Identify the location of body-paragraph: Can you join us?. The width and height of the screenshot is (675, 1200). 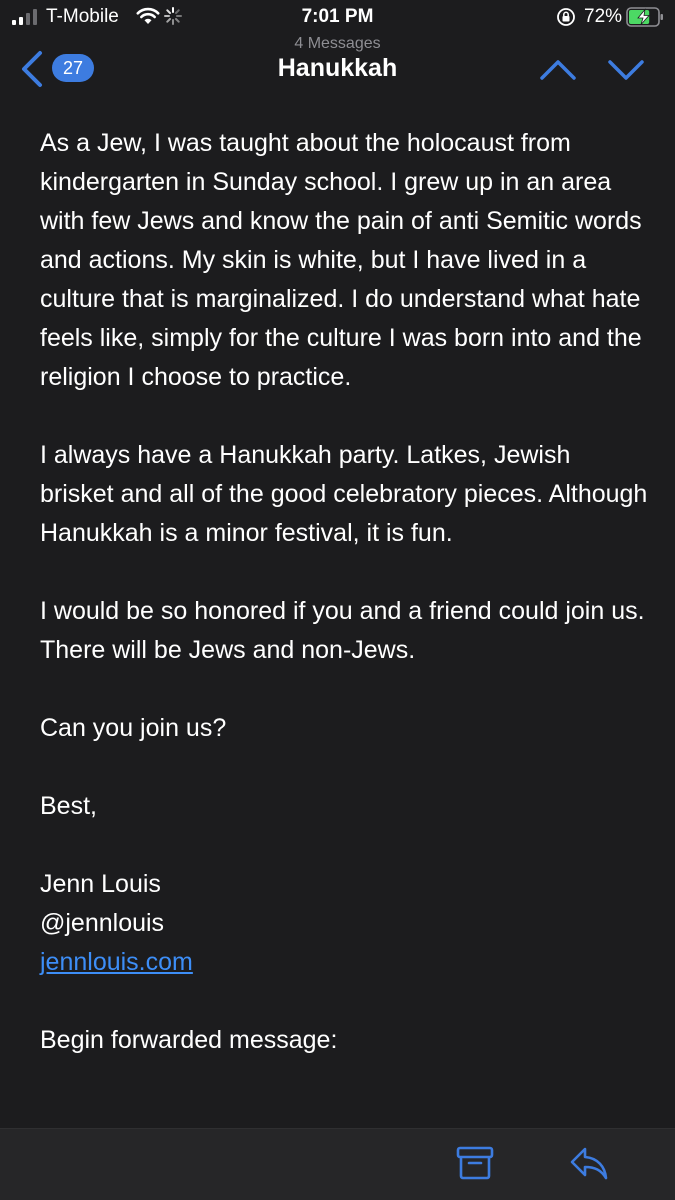
(133, 728).